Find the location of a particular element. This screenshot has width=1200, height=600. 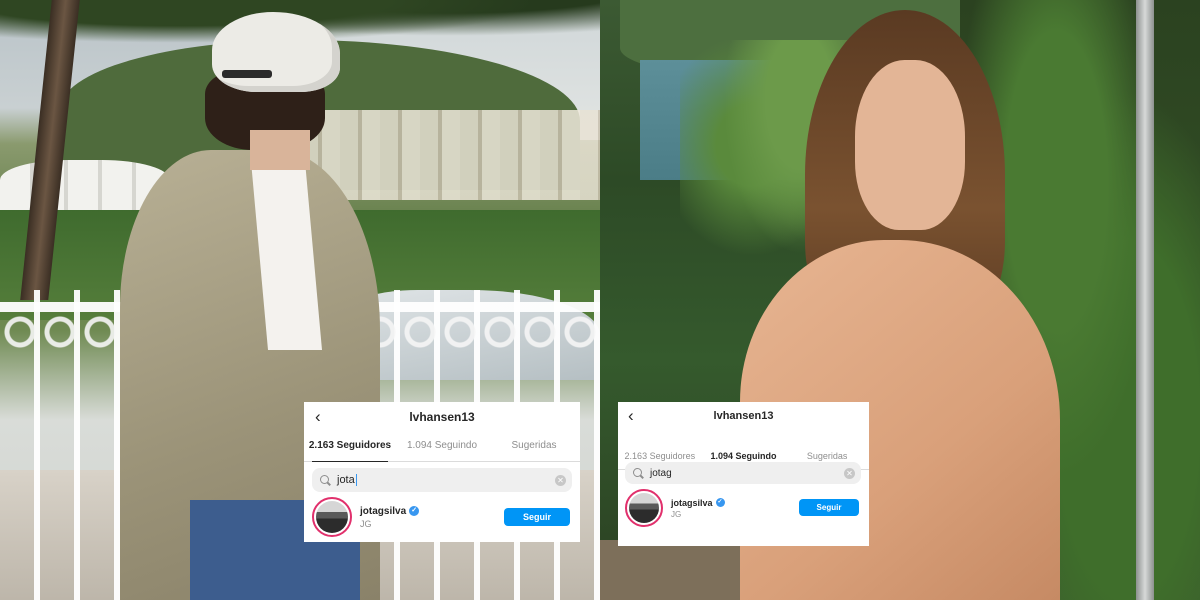

man-neck is located at coordinates (280, 150).